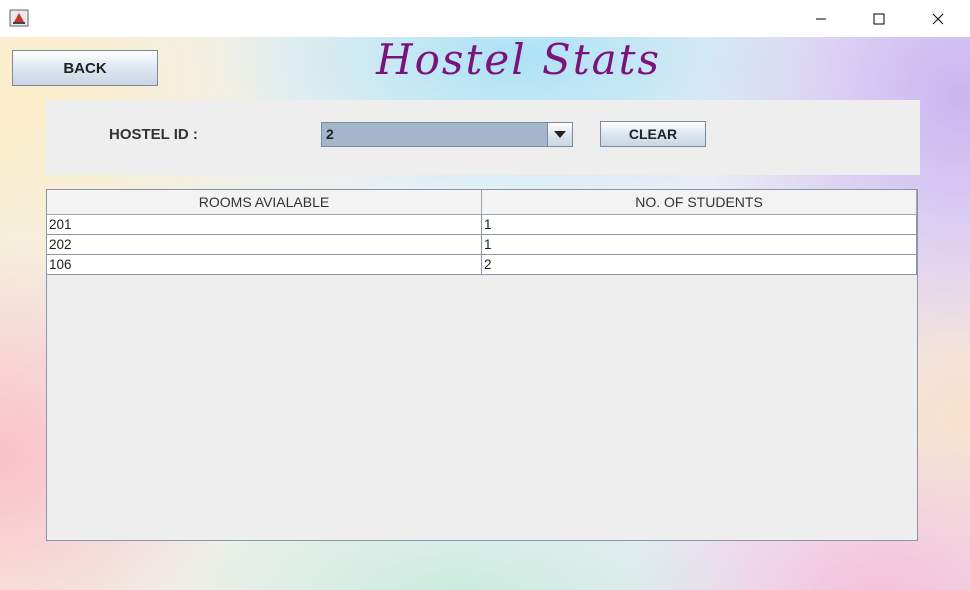 This screenshot has width=970, height=590. What do you see at coordinates (653, 134) in the screenshot?
I see `clear-button: CLEAR` at bounding box center [653, 134].